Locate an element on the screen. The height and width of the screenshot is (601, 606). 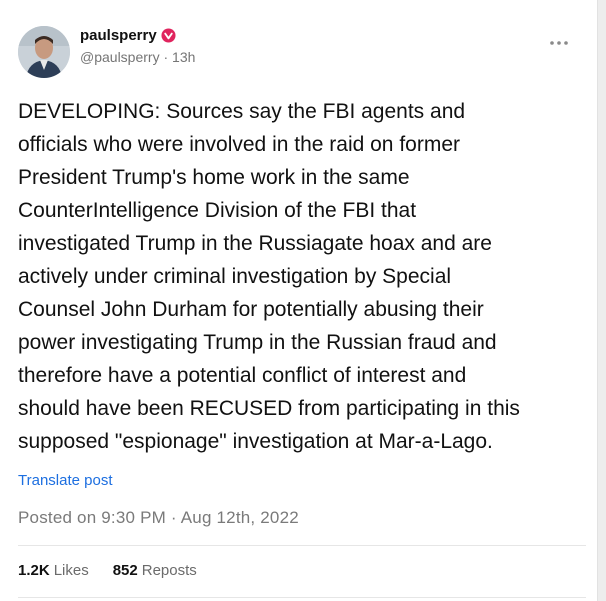
likes-stat: 1.2K Likes is located at coordinates (53, 570).